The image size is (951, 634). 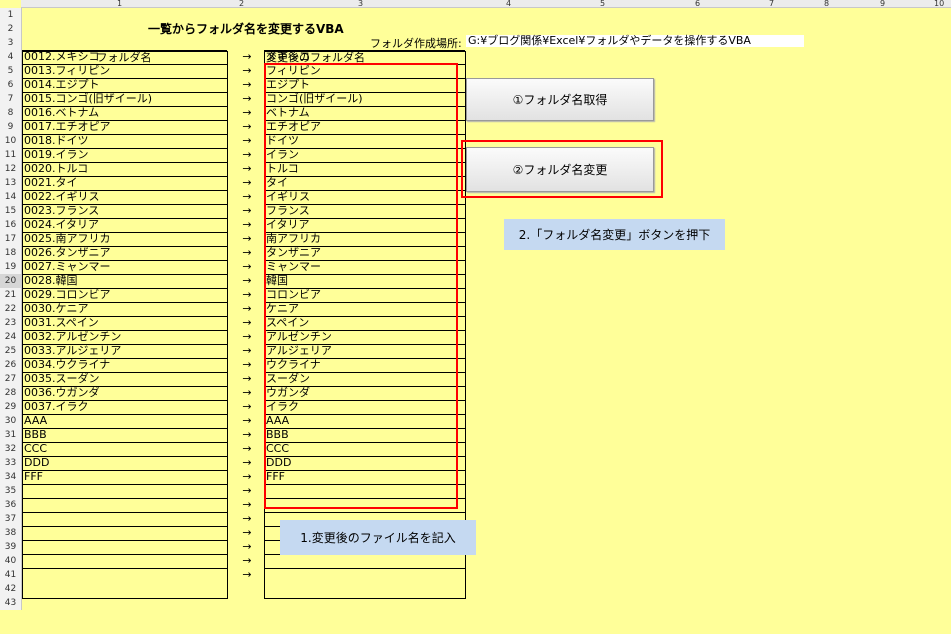 I want to click on row-number: 17, so click(x=11, y=239).